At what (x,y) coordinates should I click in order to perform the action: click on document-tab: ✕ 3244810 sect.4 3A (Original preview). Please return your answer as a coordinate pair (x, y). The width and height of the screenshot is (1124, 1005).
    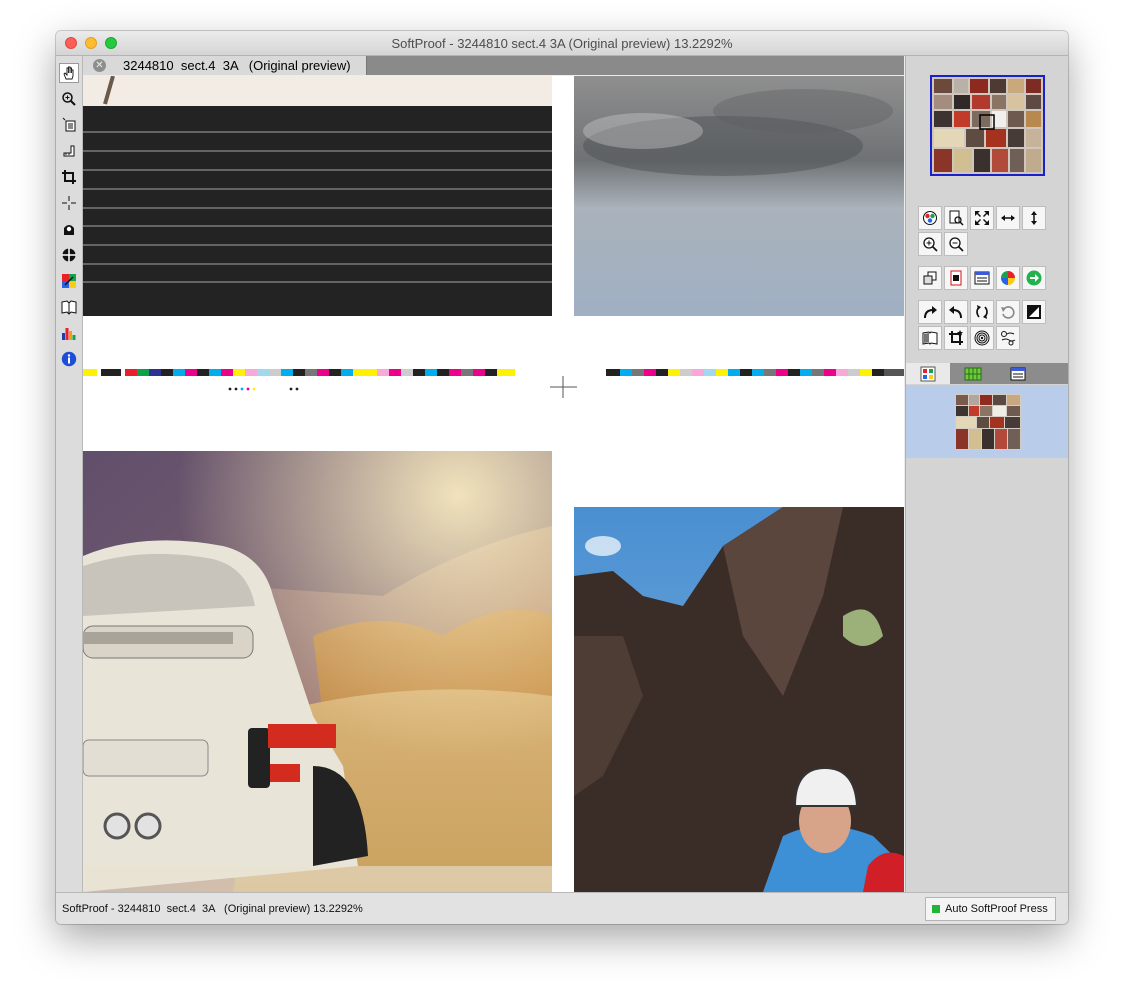
    Looking at the image, I should click on (225, 65).